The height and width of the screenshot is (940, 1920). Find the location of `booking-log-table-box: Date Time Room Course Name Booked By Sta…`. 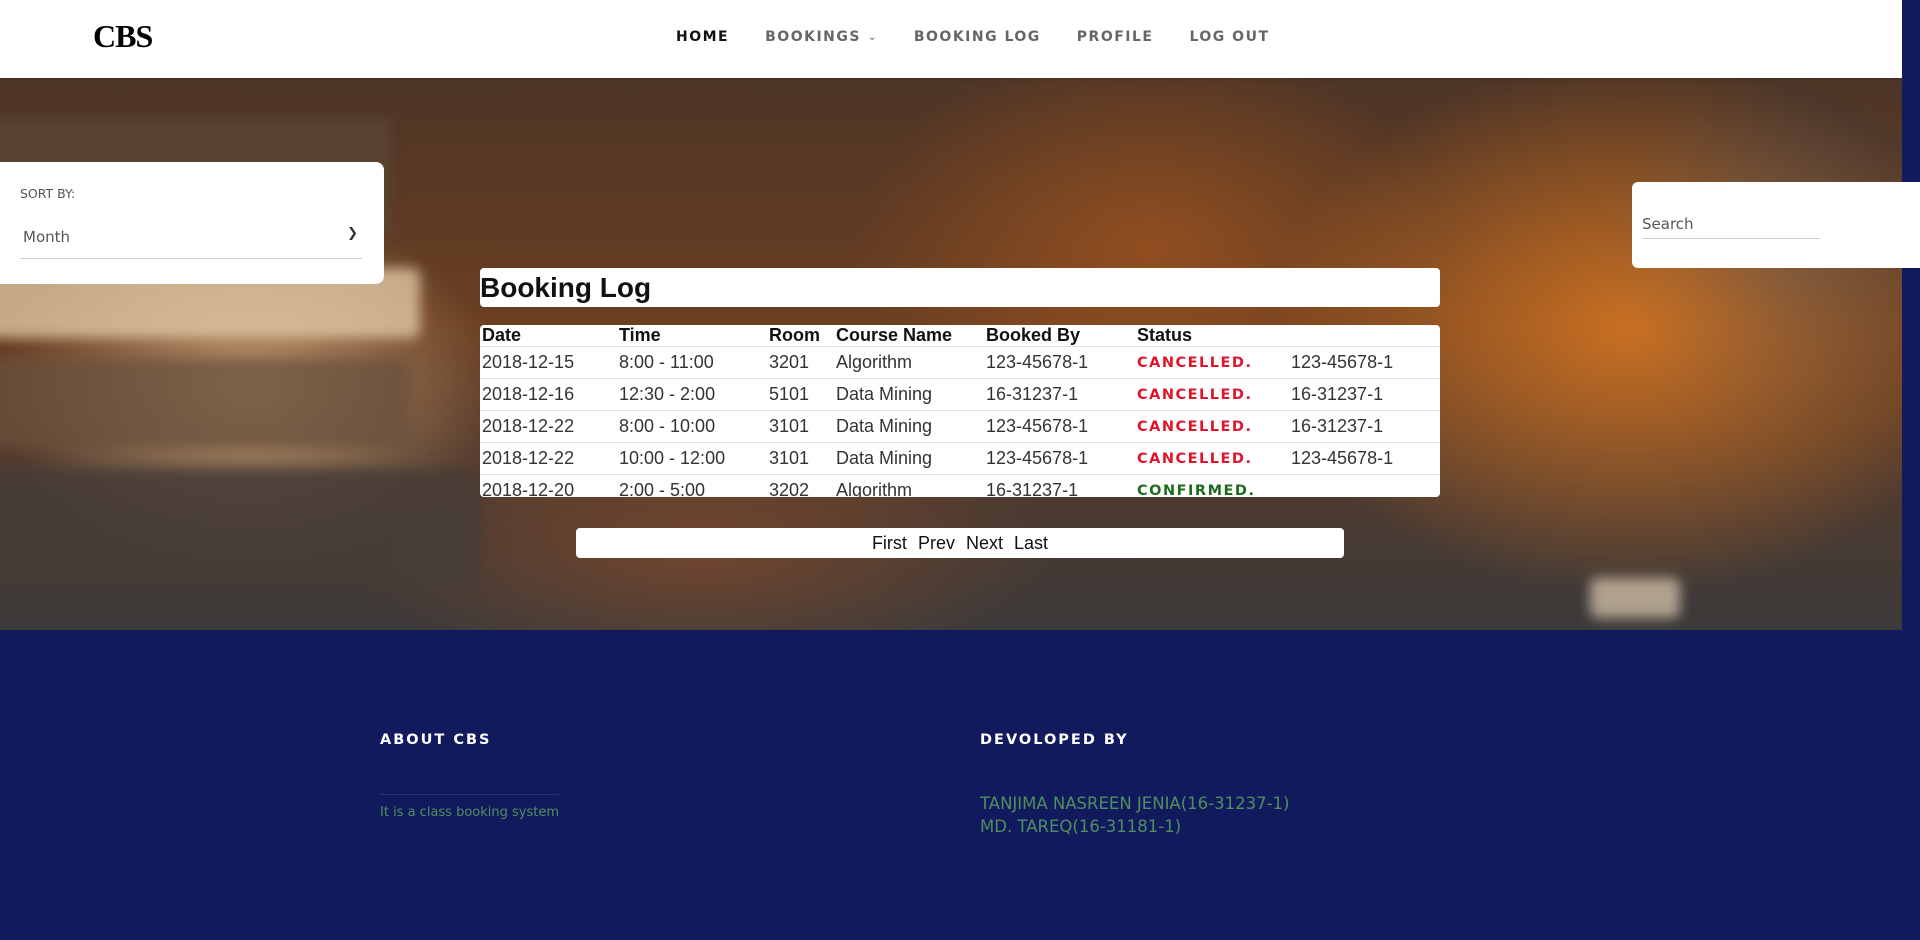

booking-log-table-box: Date Time Room Course Name Booked By Sta… is located at coordinates (960, 411).